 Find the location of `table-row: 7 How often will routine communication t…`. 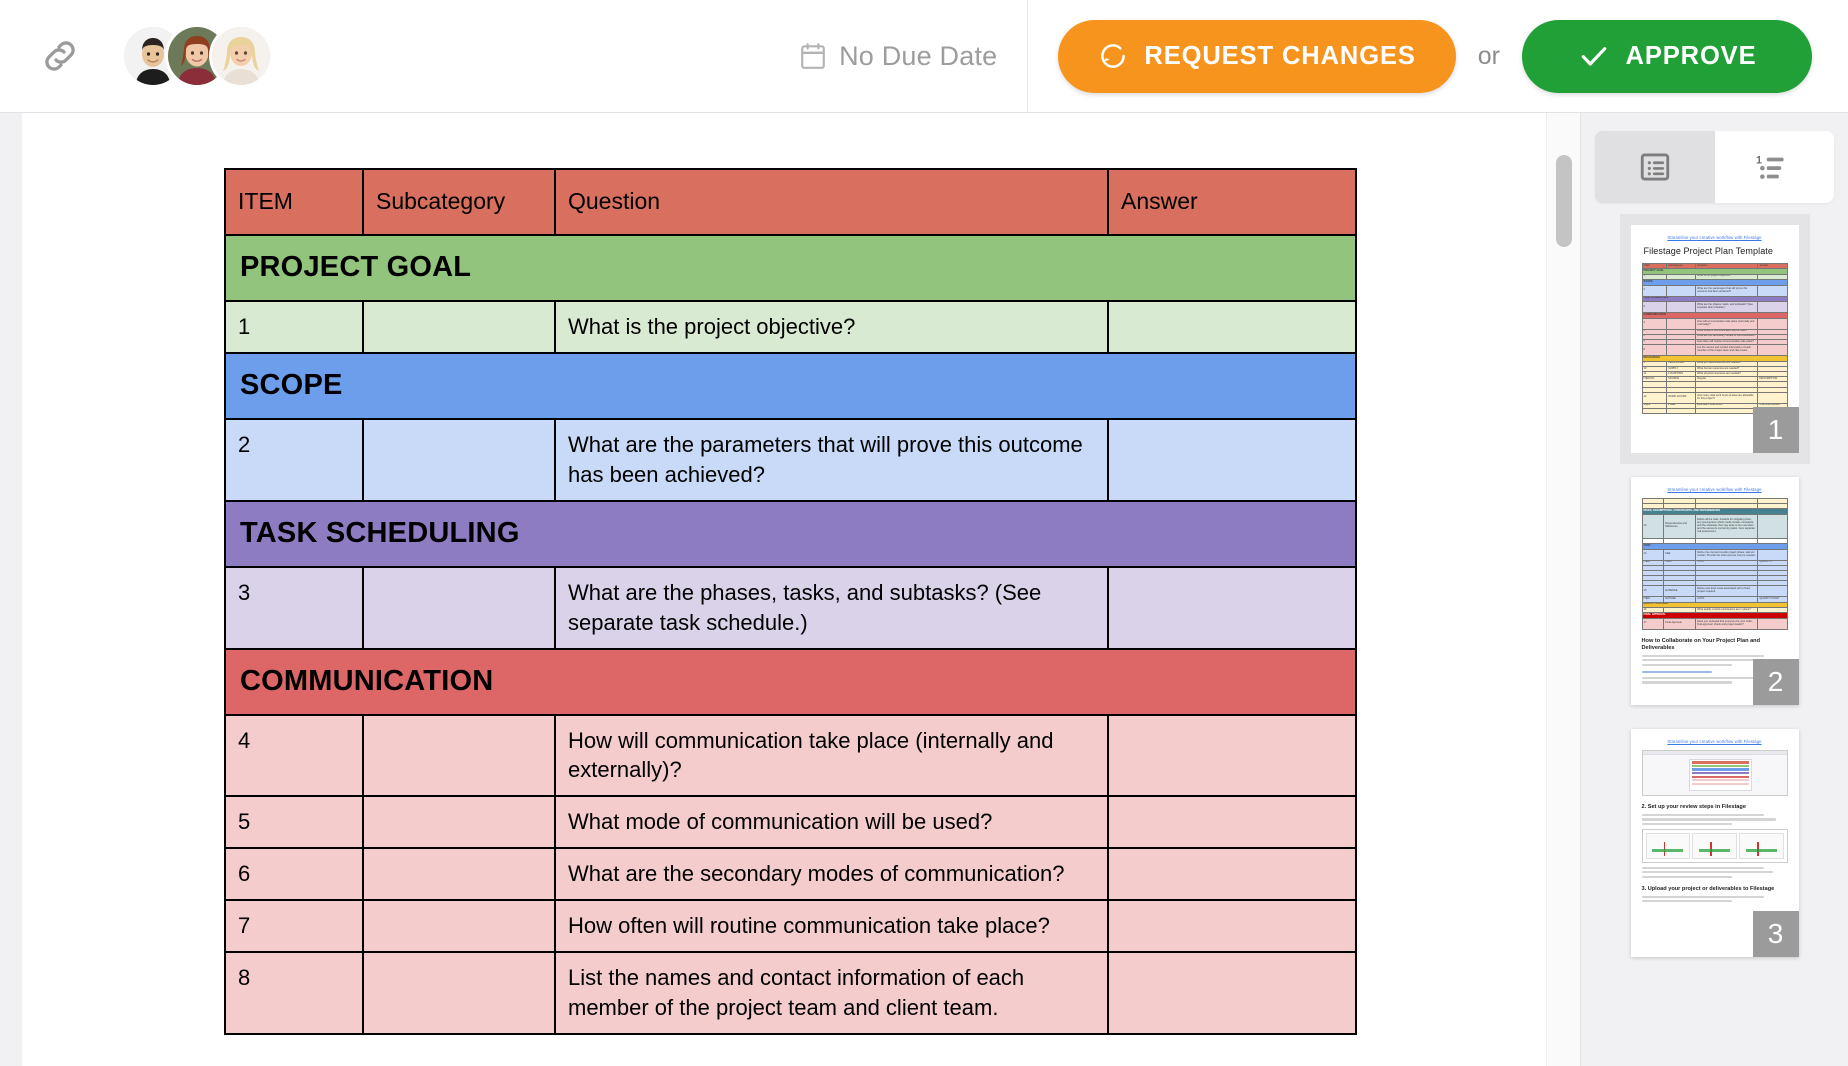

table-row: 7 How often will routine communication t… is located at coordinates (790, 926).